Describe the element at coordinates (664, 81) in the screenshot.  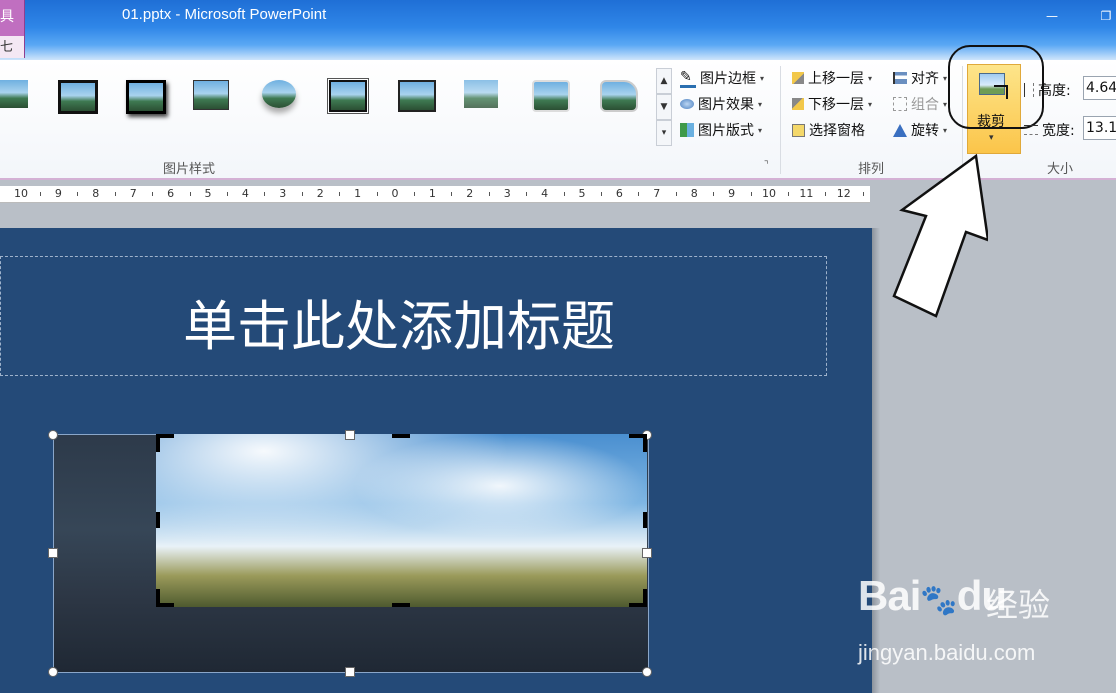
I see `gallery-scroll-up: ▲` at that location.